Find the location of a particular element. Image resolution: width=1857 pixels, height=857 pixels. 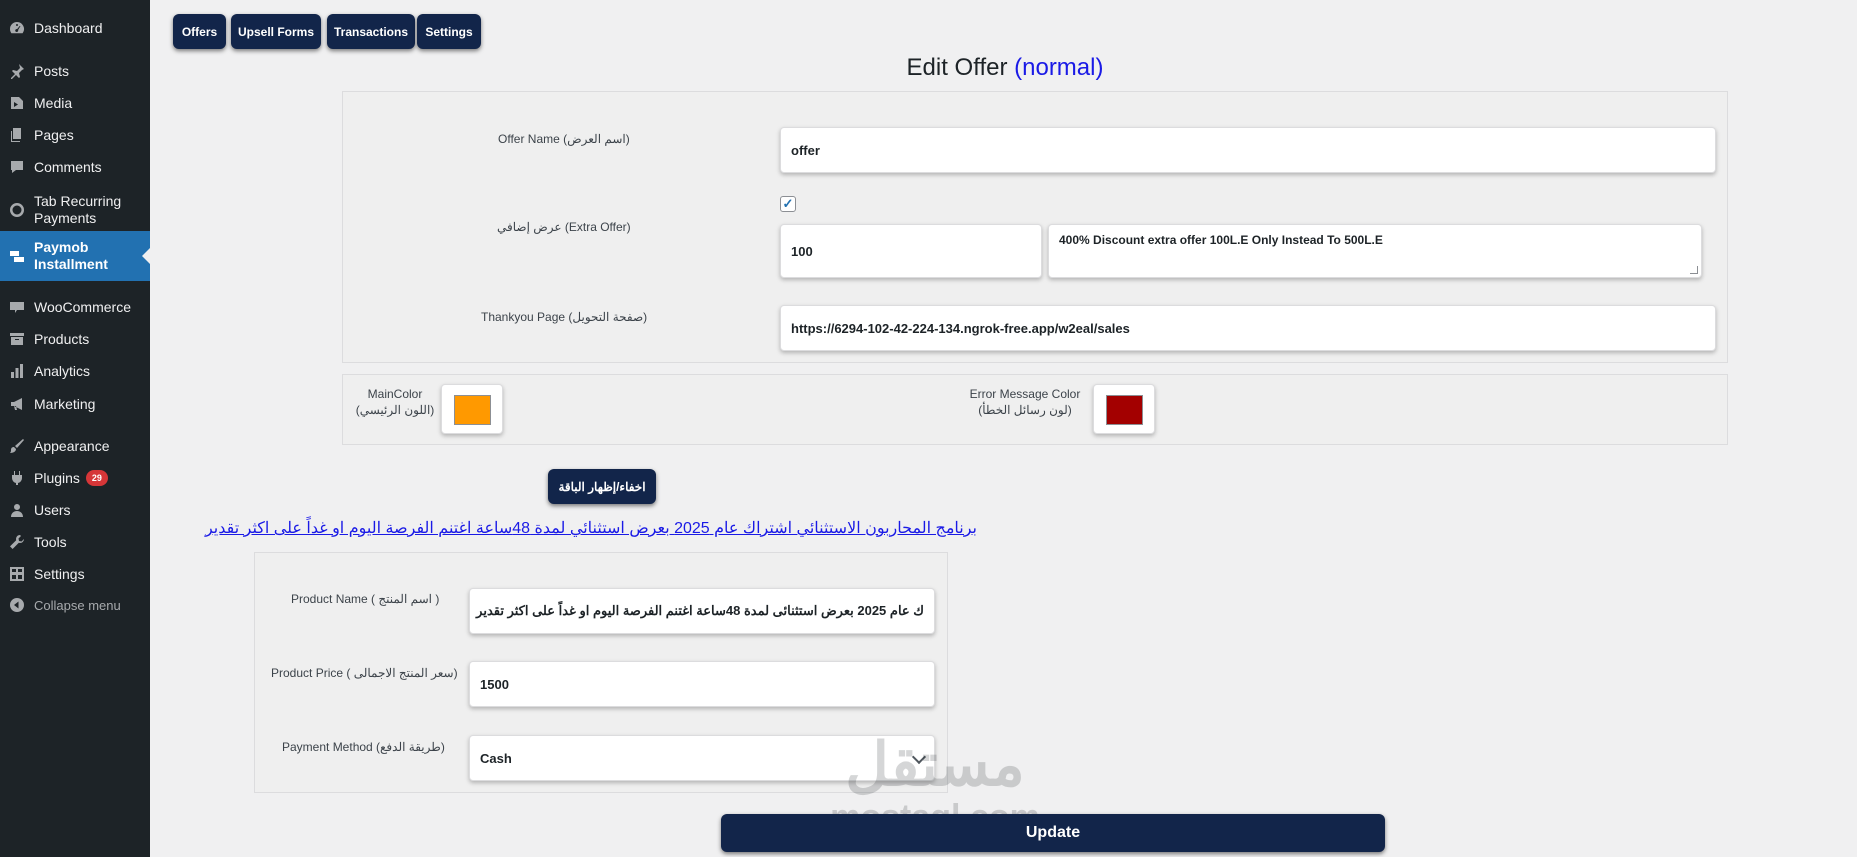

media-icon is located at coordinates (17, 103).